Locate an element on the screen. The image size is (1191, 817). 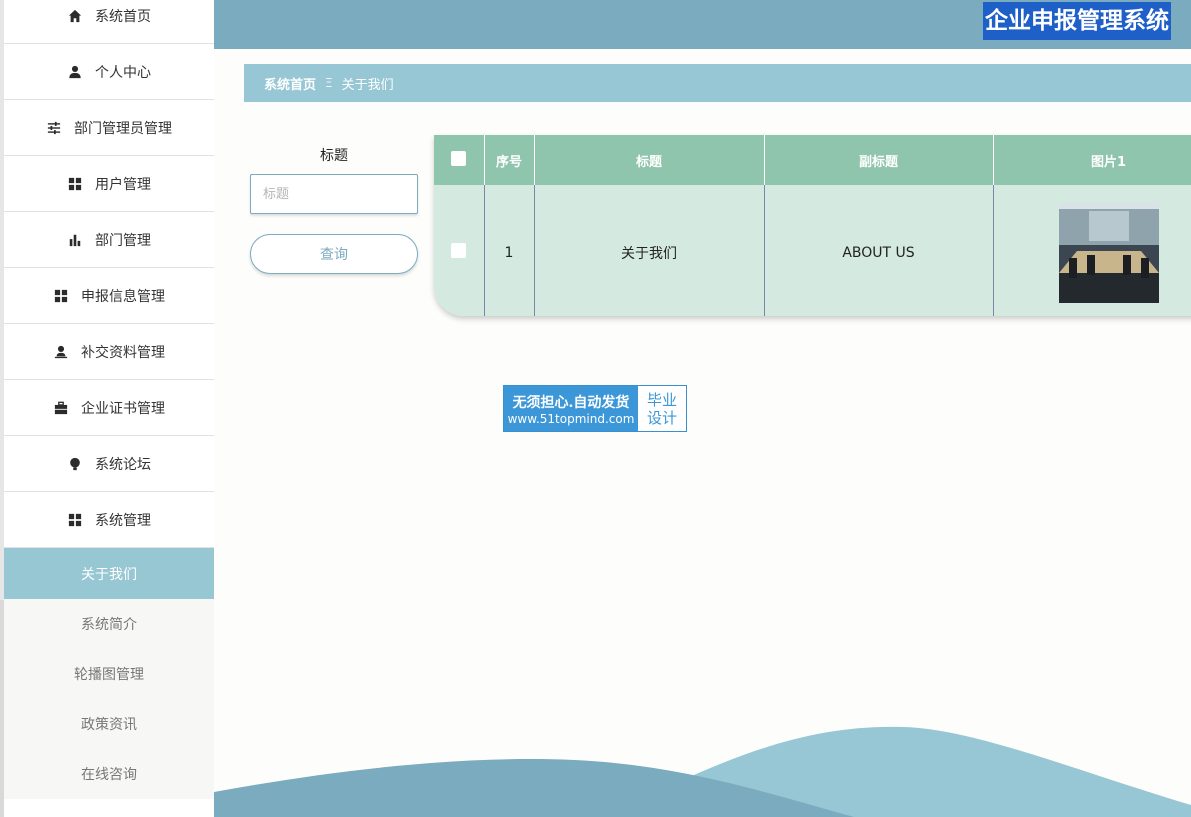
sidebar-item-label: 系统首页 is located at coordinates (123, 16).